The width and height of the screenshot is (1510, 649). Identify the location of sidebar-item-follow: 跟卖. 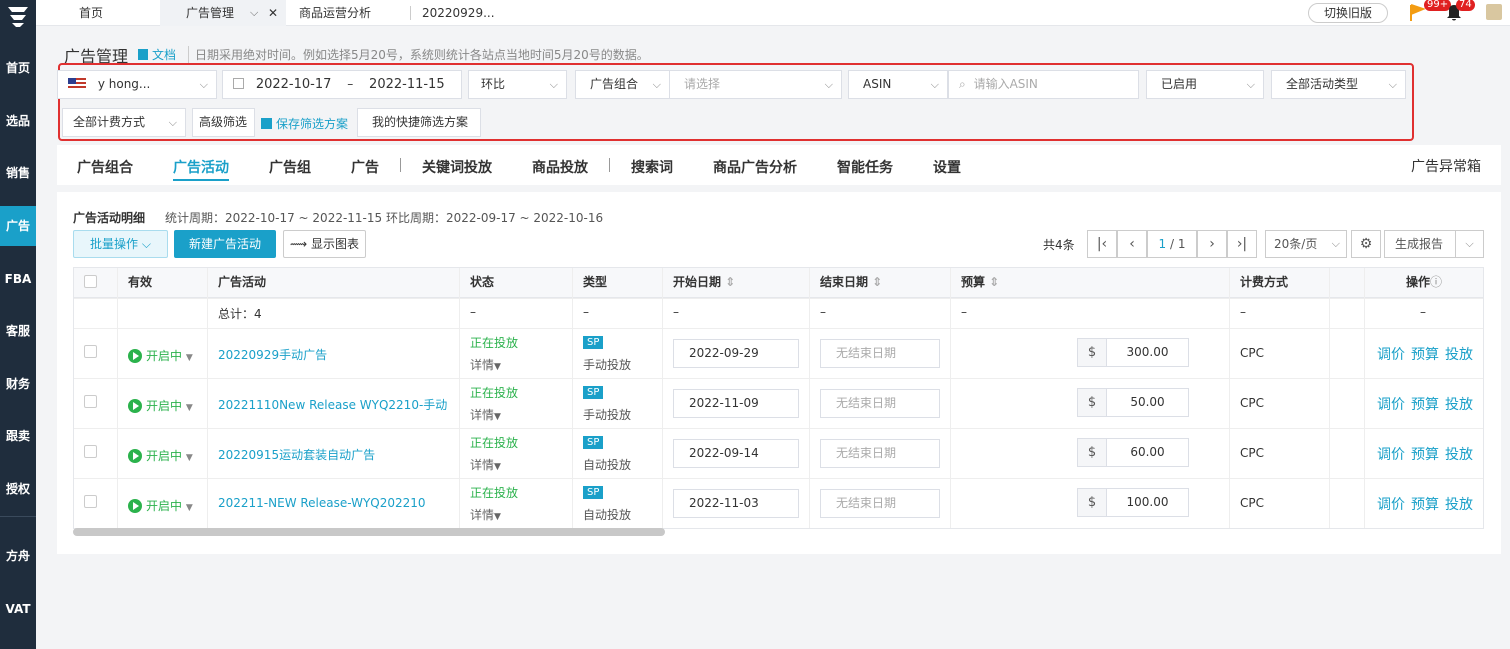
(18, 436).